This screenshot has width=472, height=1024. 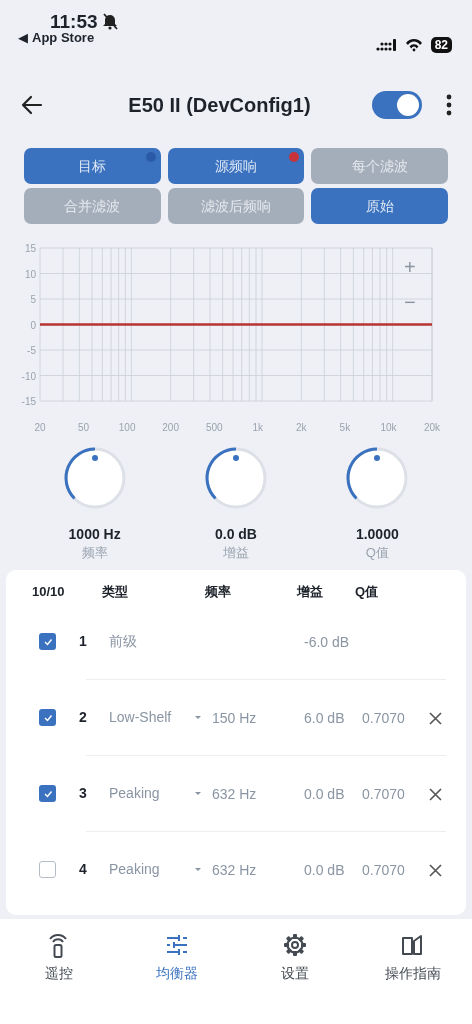 I want to click on axis-label: 1k, so click(x=258, y=427).